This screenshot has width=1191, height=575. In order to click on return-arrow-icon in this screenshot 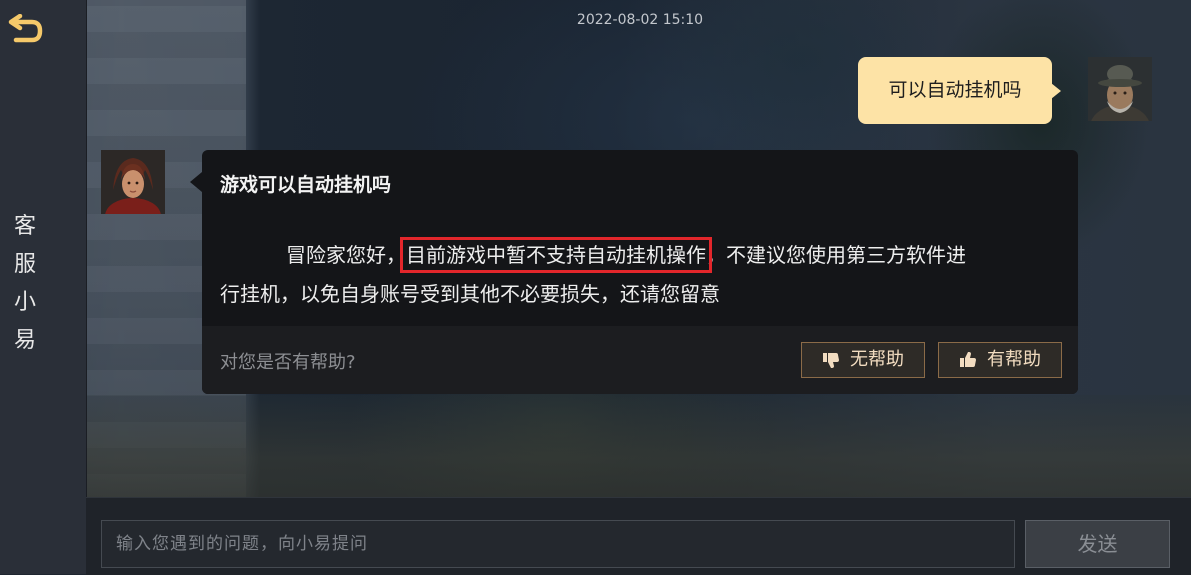, I will do `click(25, 28)`.